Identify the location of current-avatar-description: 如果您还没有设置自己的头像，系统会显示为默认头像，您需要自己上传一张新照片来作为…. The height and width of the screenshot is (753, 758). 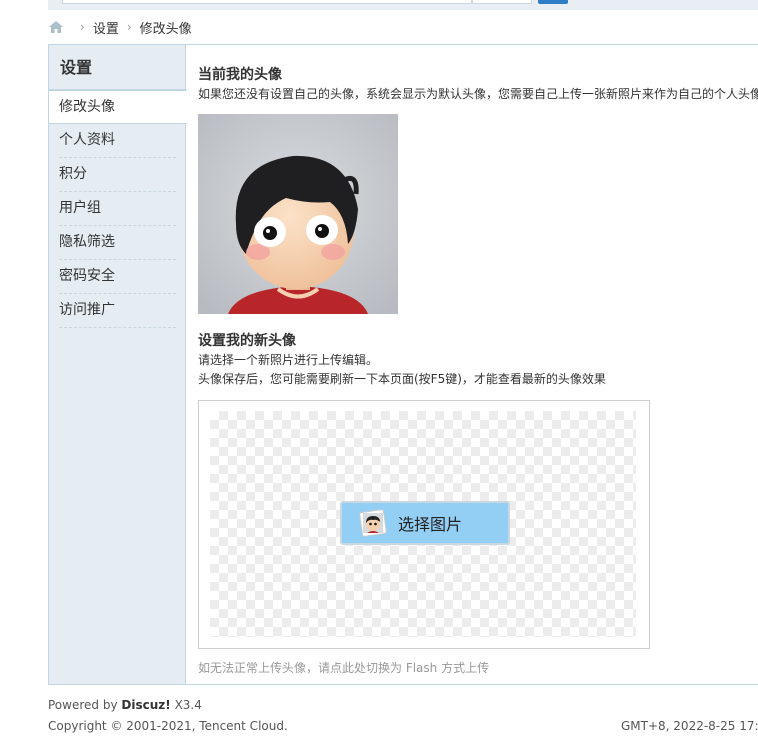
(478, 94).